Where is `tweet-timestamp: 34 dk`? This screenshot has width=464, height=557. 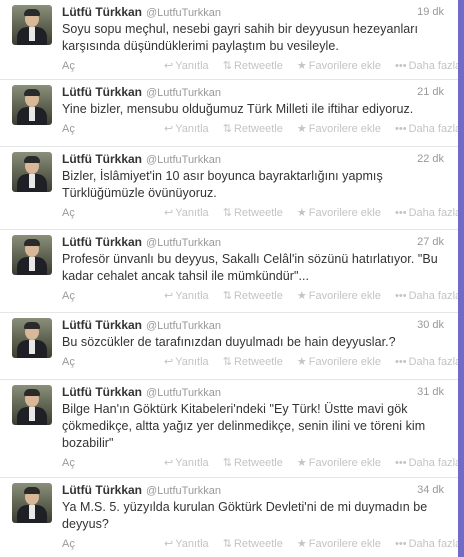
tweet-timestamp: 34 dk is located at coordinates (430, 490).